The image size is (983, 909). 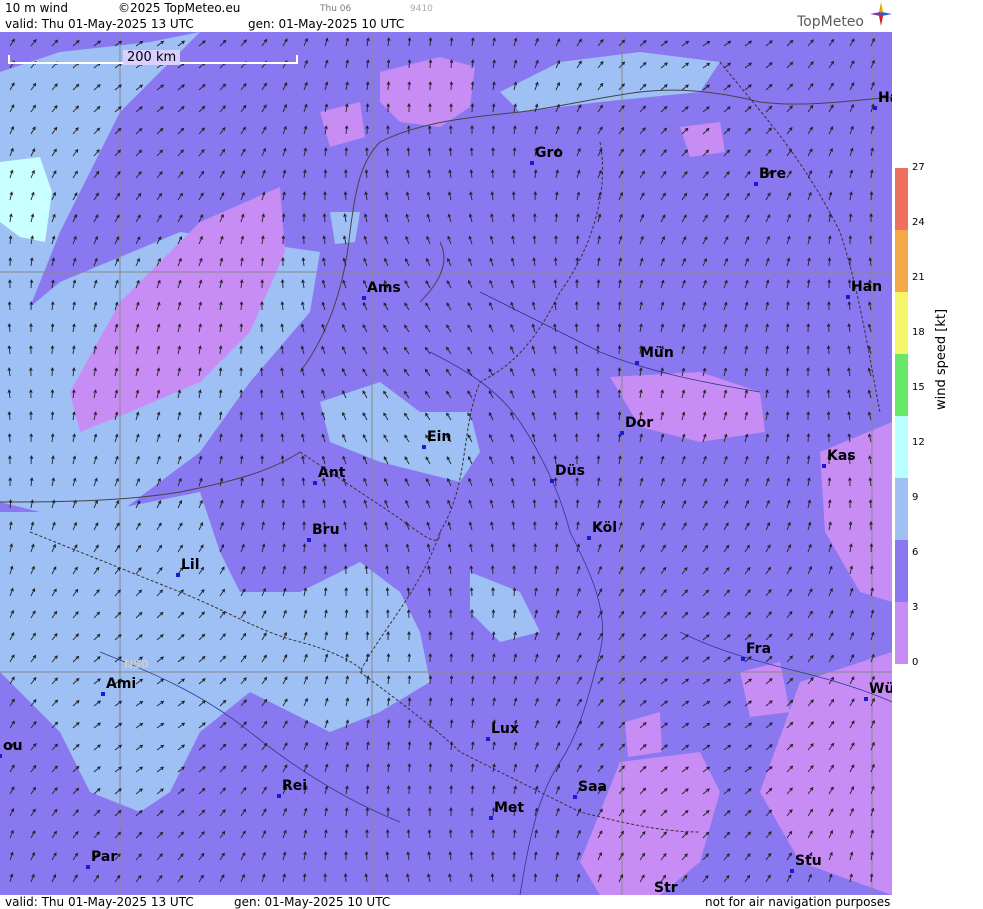 I want to click on city-label: Str, so click(x=666, y=887).